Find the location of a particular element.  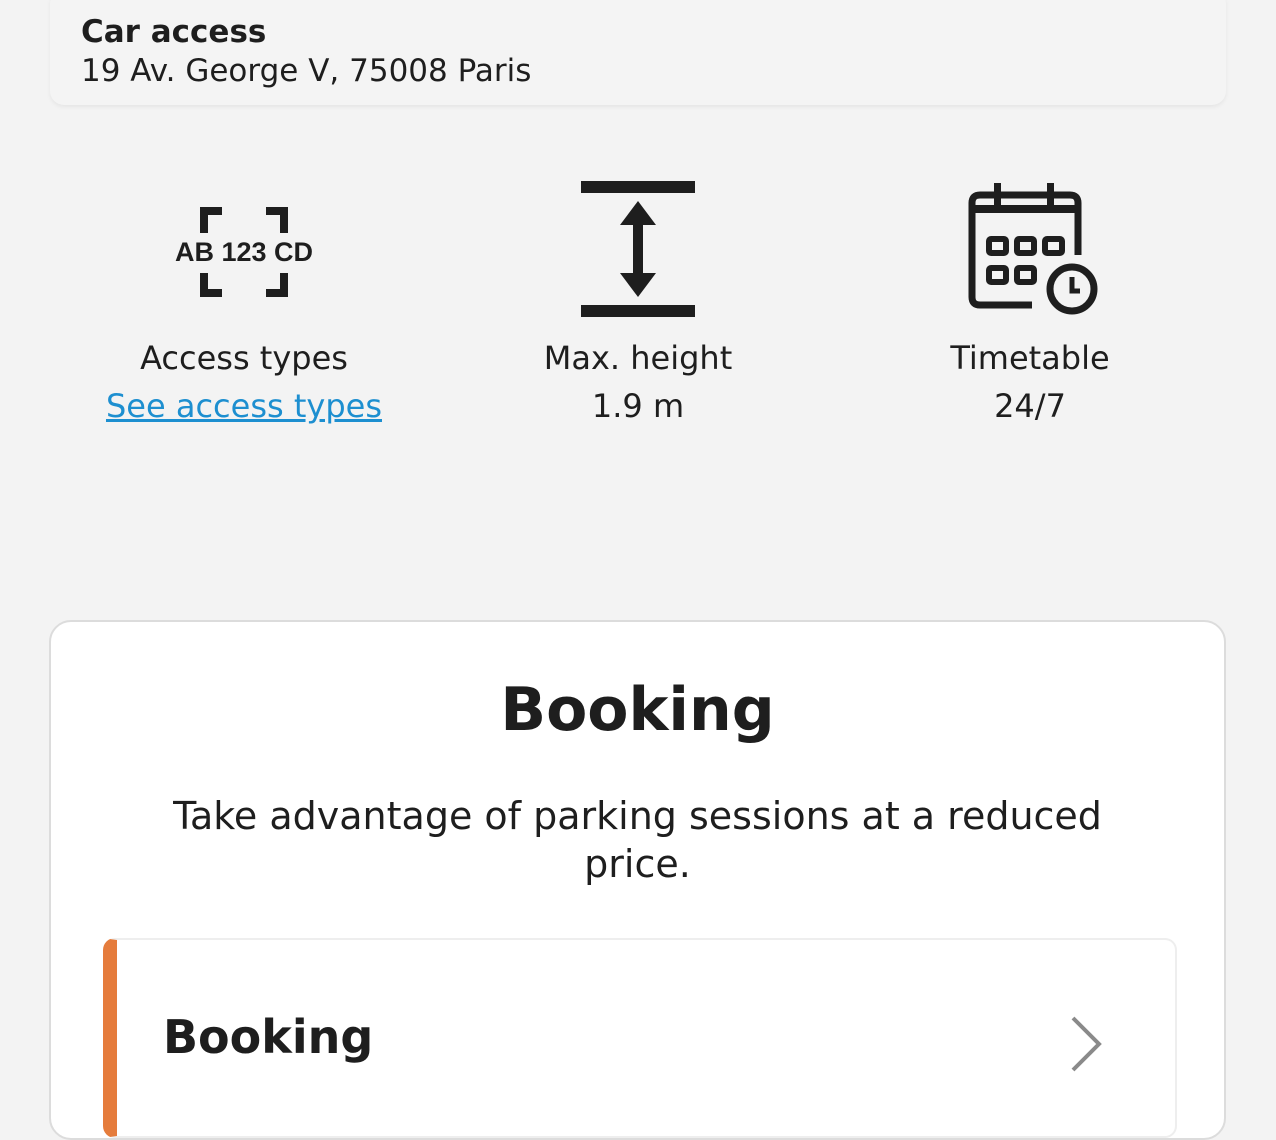

feature-timetable: Timetable 24/7 is located at coordinates (1030, 302).